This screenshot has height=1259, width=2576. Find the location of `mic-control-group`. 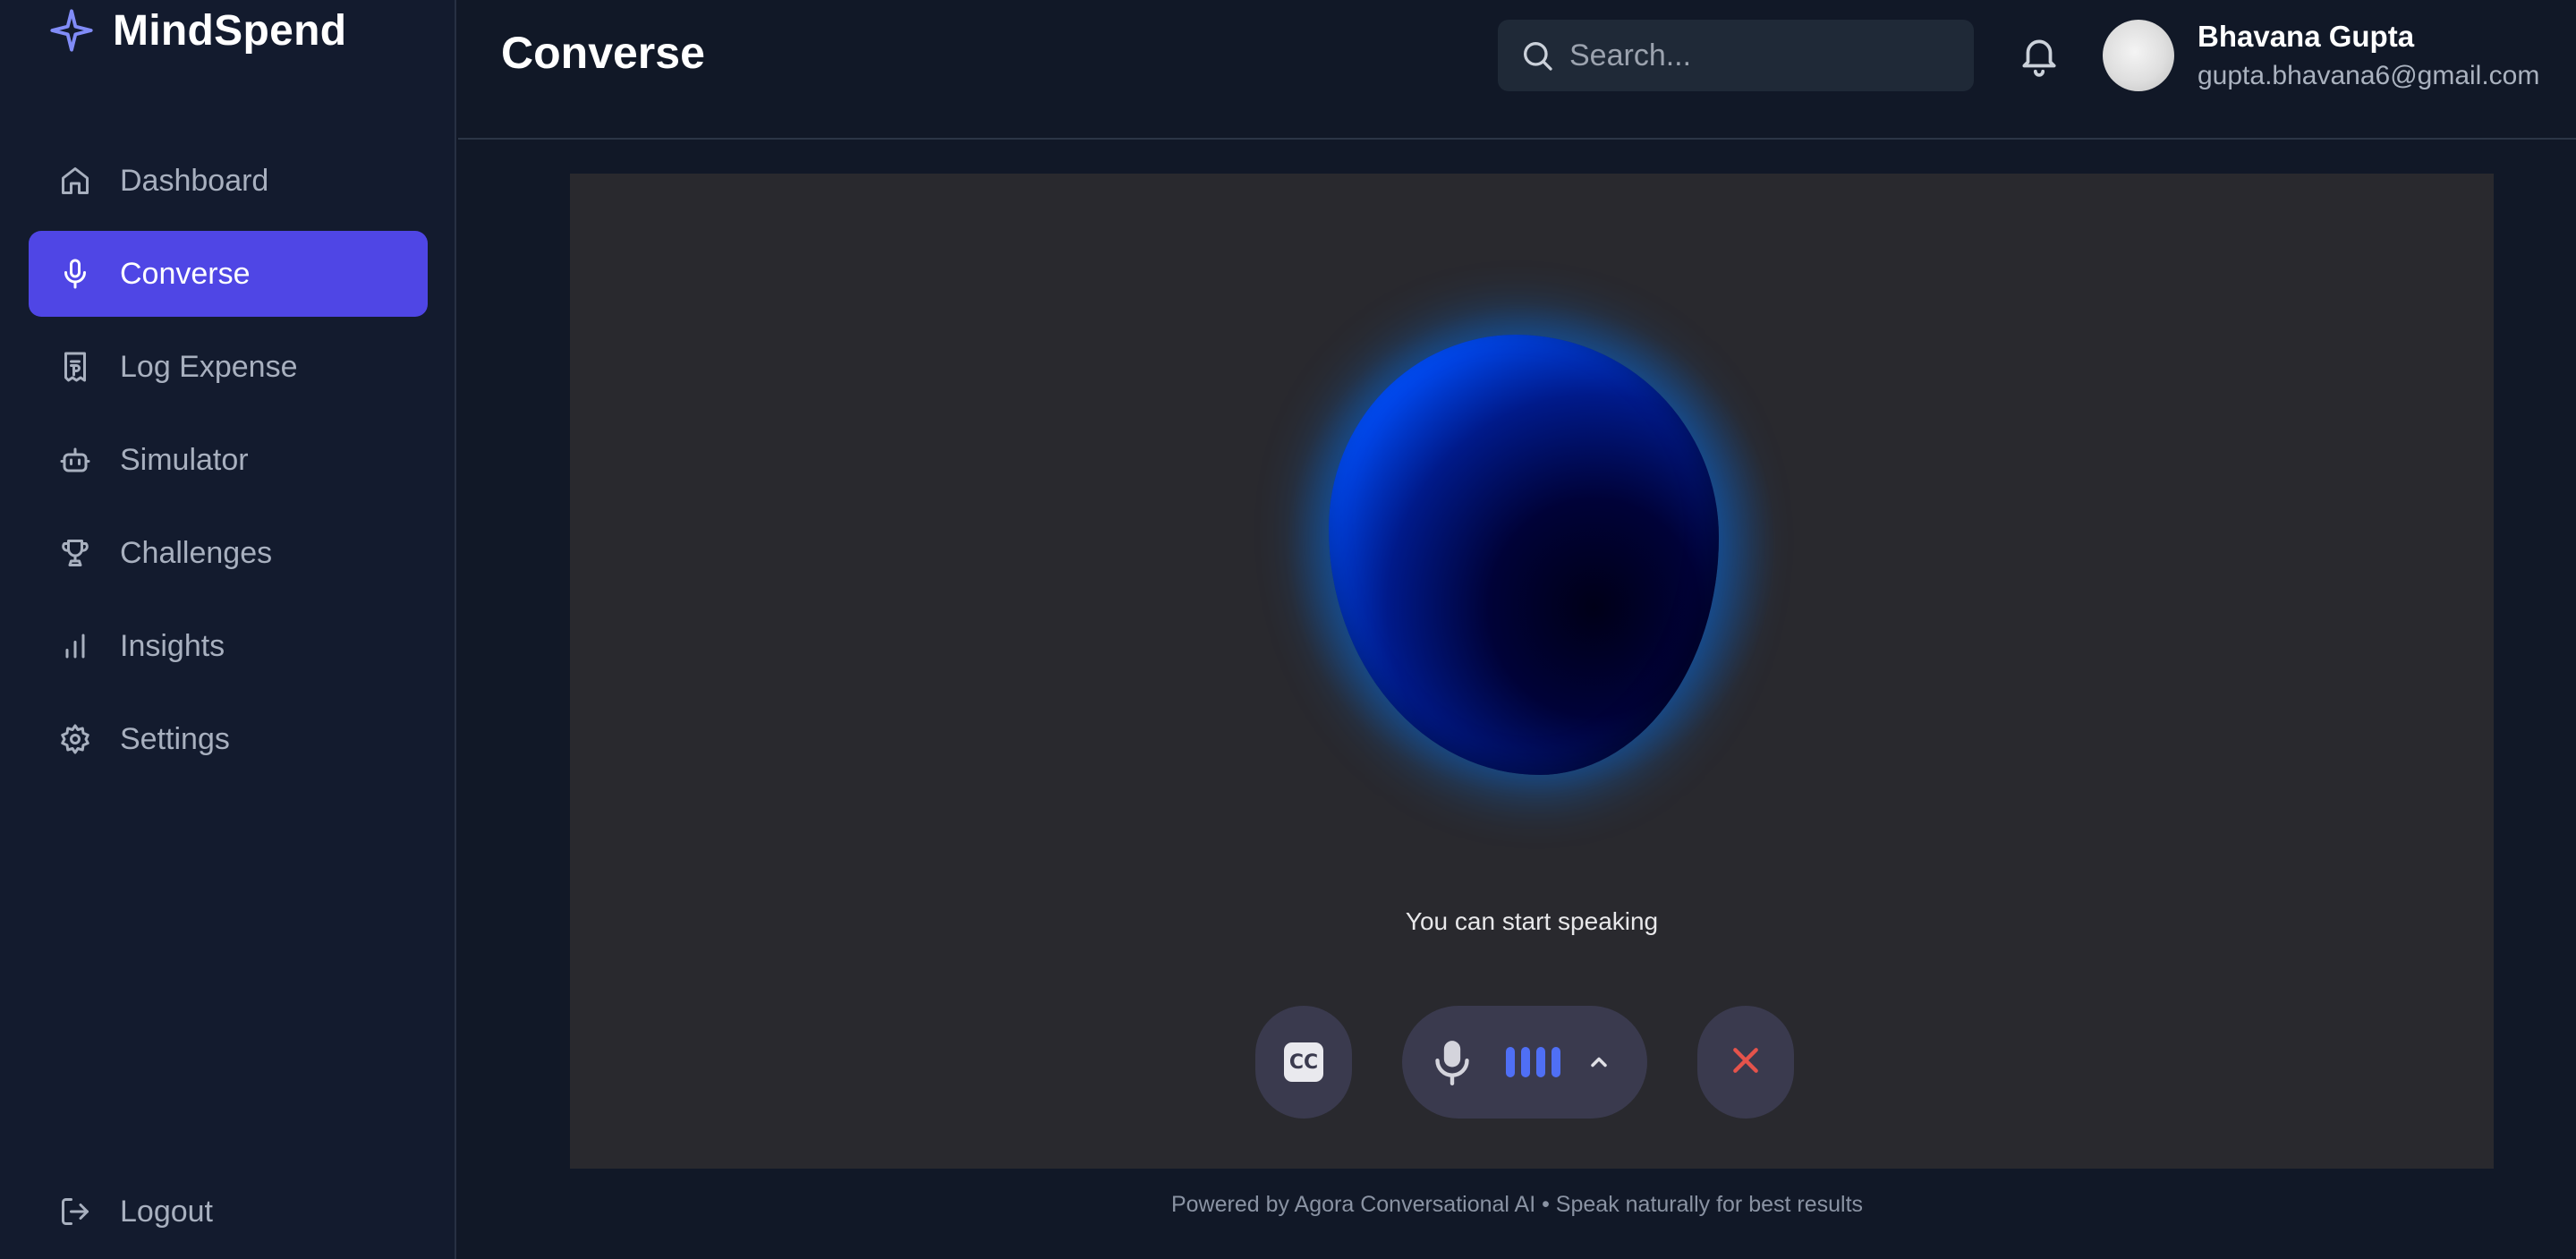

mic-control-group is located at coordinates (1524, 1062).